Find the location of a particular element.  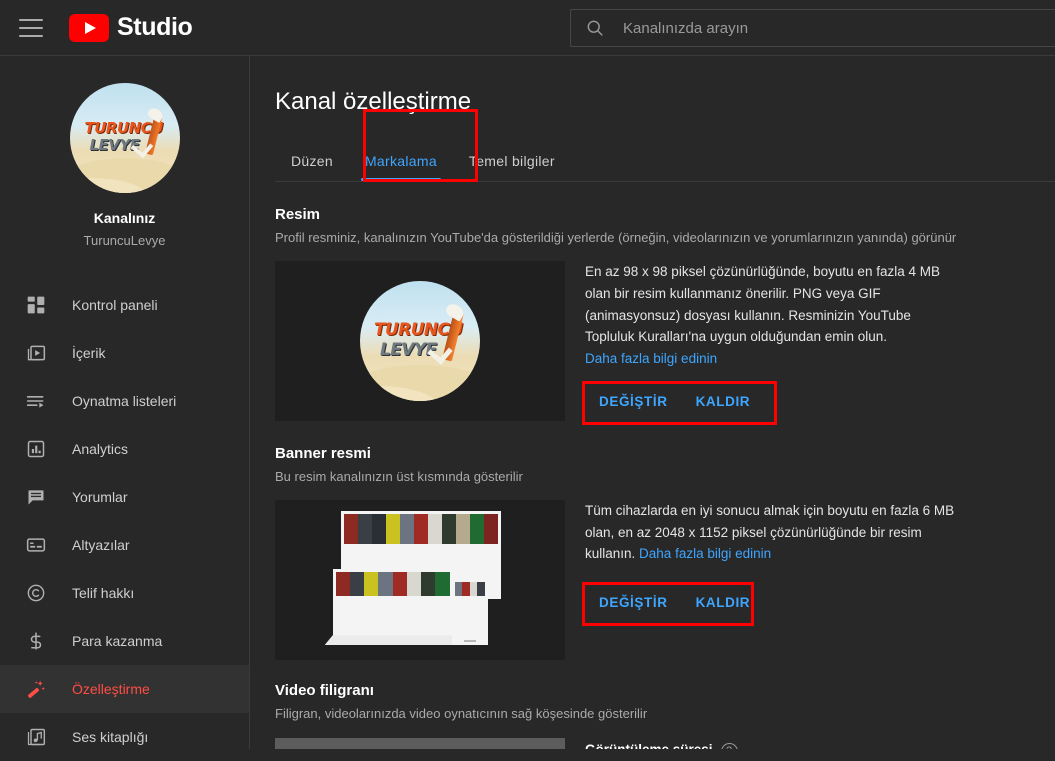

playlist-icon is located at coordinates (36, 401).